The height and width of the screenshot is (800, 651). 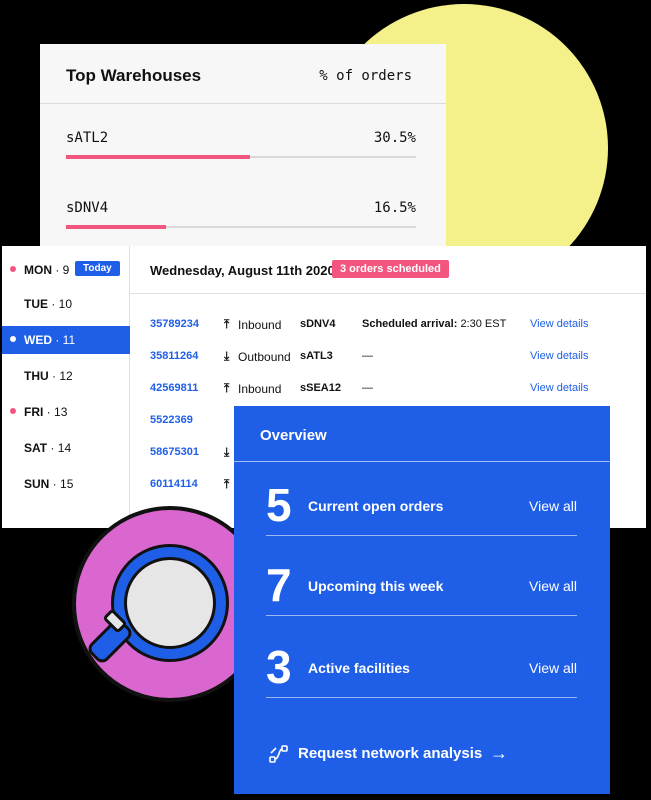 I want to click on overview-label: Current open orders, so click(x=376, y=506).